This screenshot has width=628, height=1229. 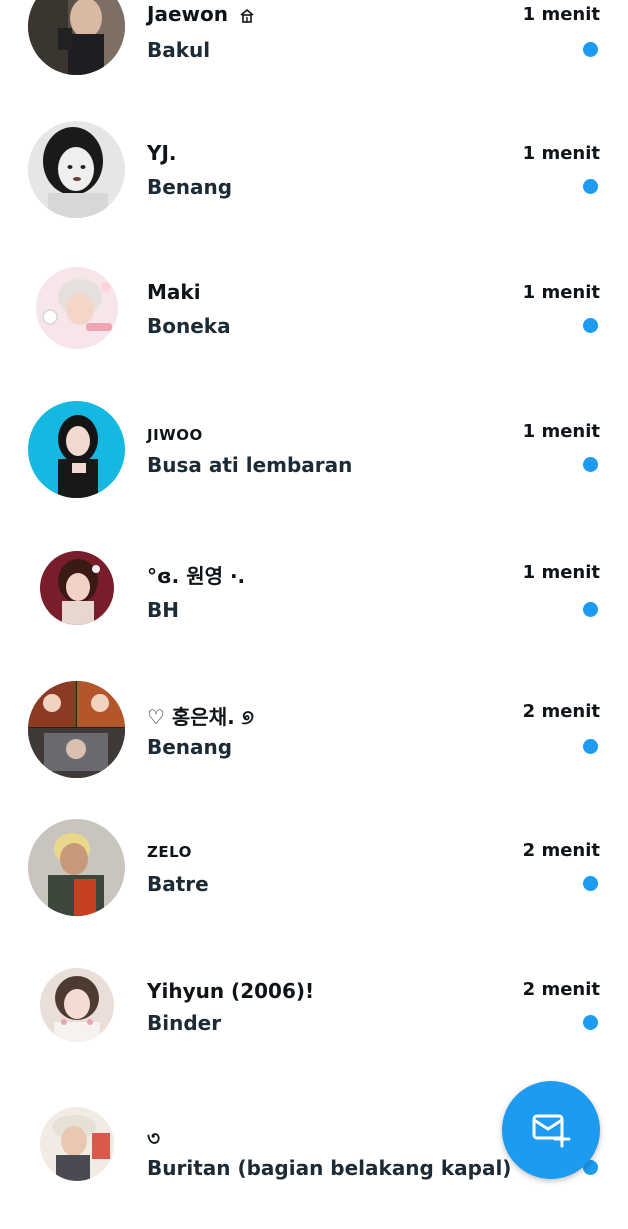 I want to click on new-message-icon, so click(x=551, y=1131).